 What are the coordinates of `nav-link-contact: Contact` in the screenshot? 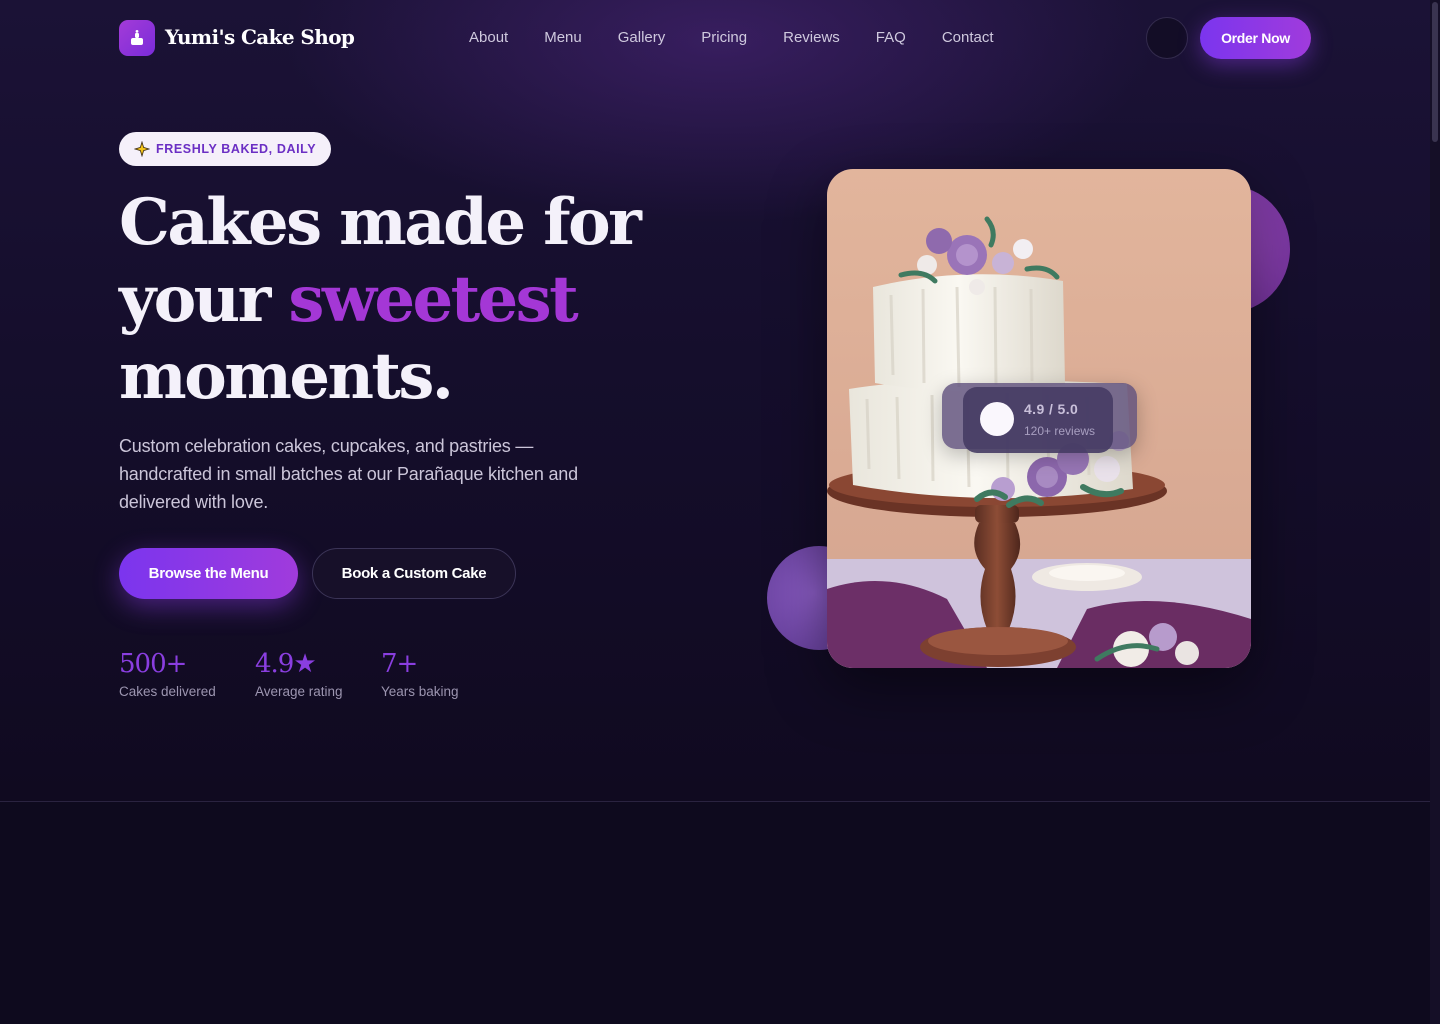 It's located at (968, 37).